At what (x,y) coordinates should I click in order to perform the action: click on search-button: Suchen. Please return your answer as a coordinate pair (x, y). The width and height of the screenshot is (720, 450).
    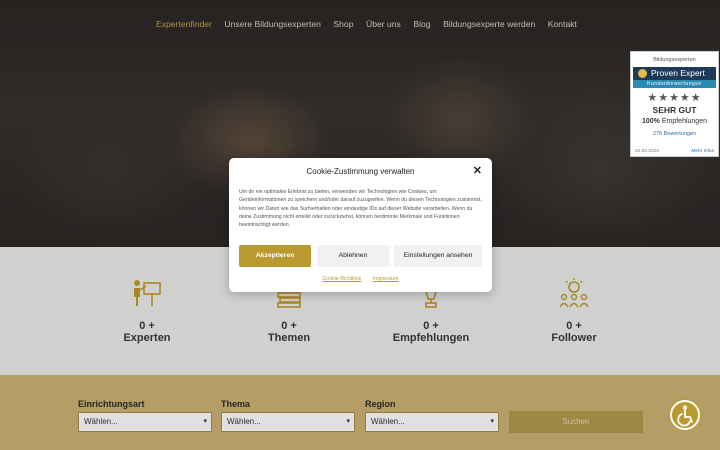
    Looking at the image, I should click on (576, 422).